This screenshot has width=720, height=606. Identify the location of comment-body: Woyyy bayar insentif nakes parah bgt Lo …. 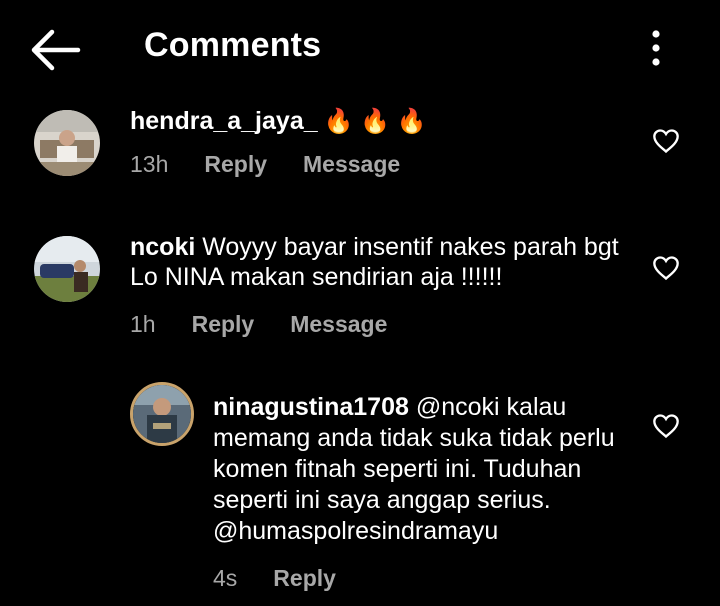
(374, 262).